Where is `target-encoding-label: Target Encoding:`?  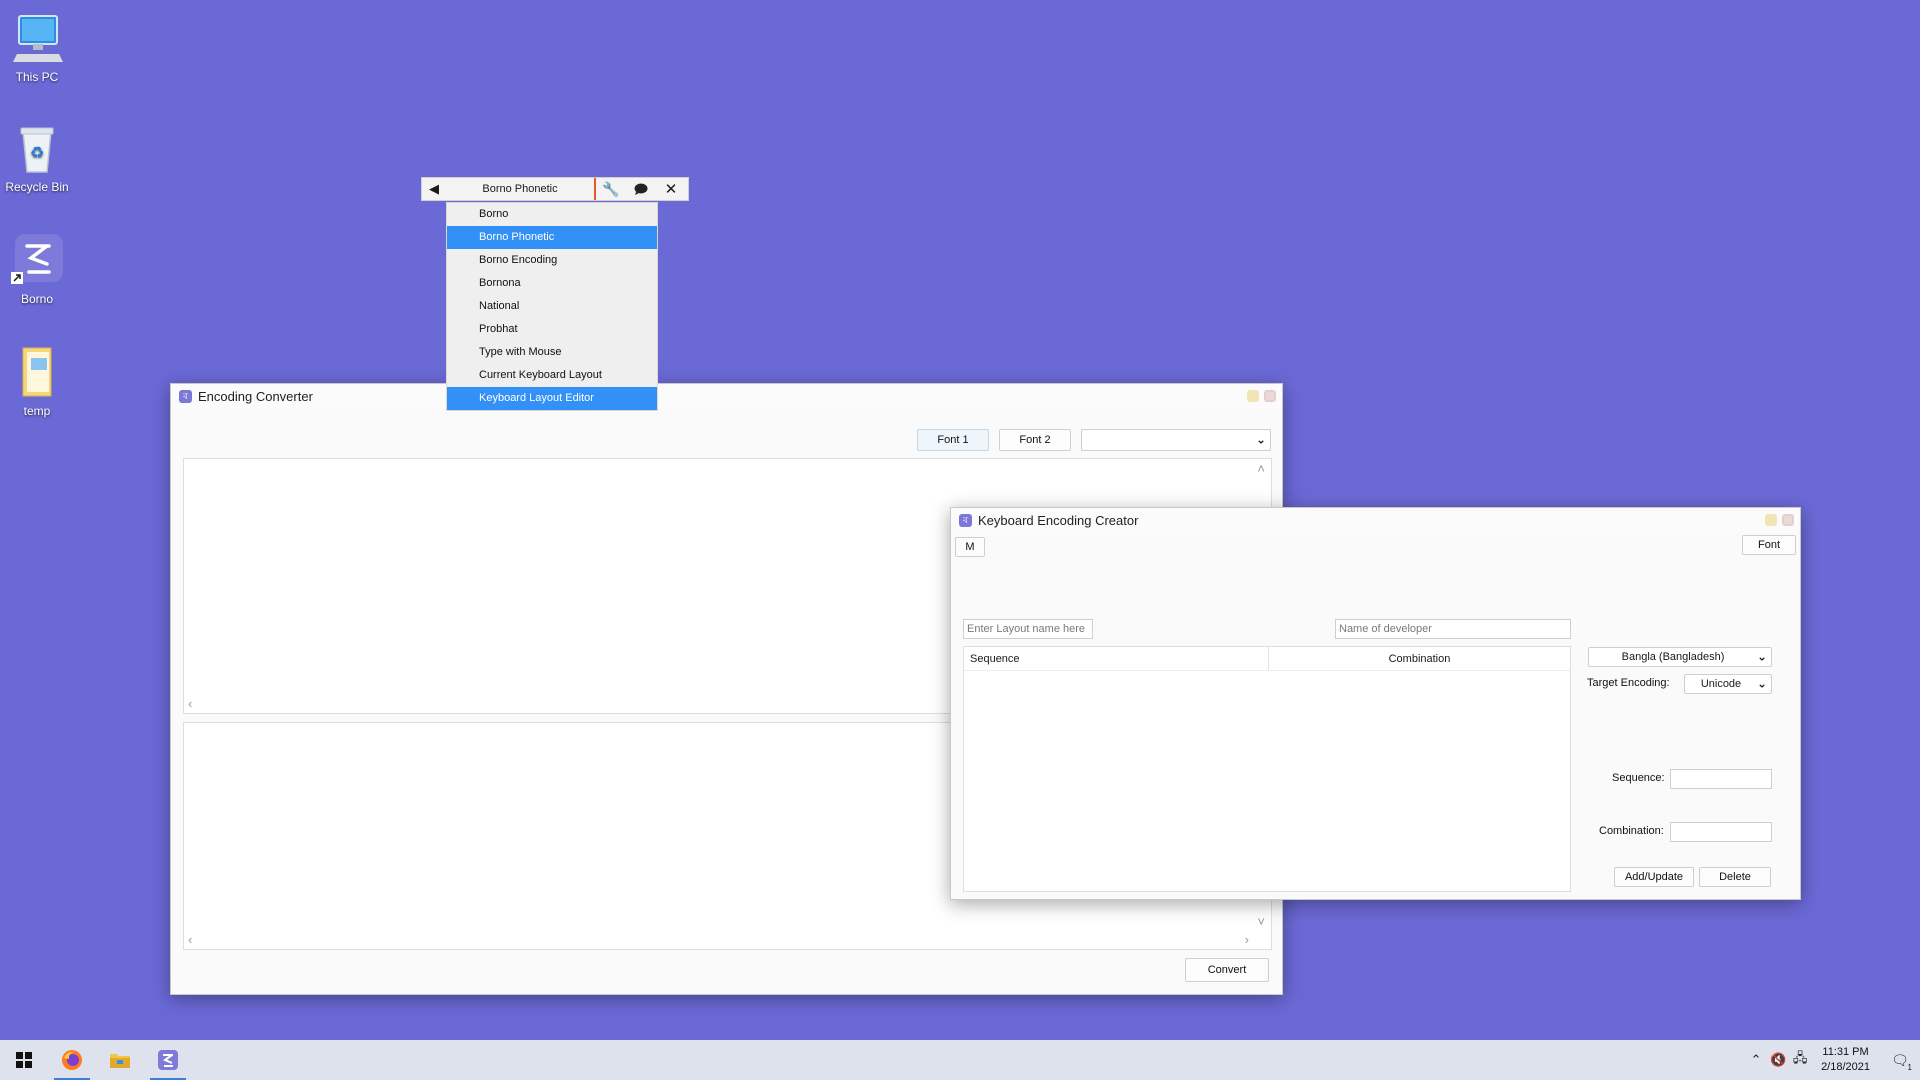 target-encoding-label: Target Encoding: is located at coordinates (1628, 683).